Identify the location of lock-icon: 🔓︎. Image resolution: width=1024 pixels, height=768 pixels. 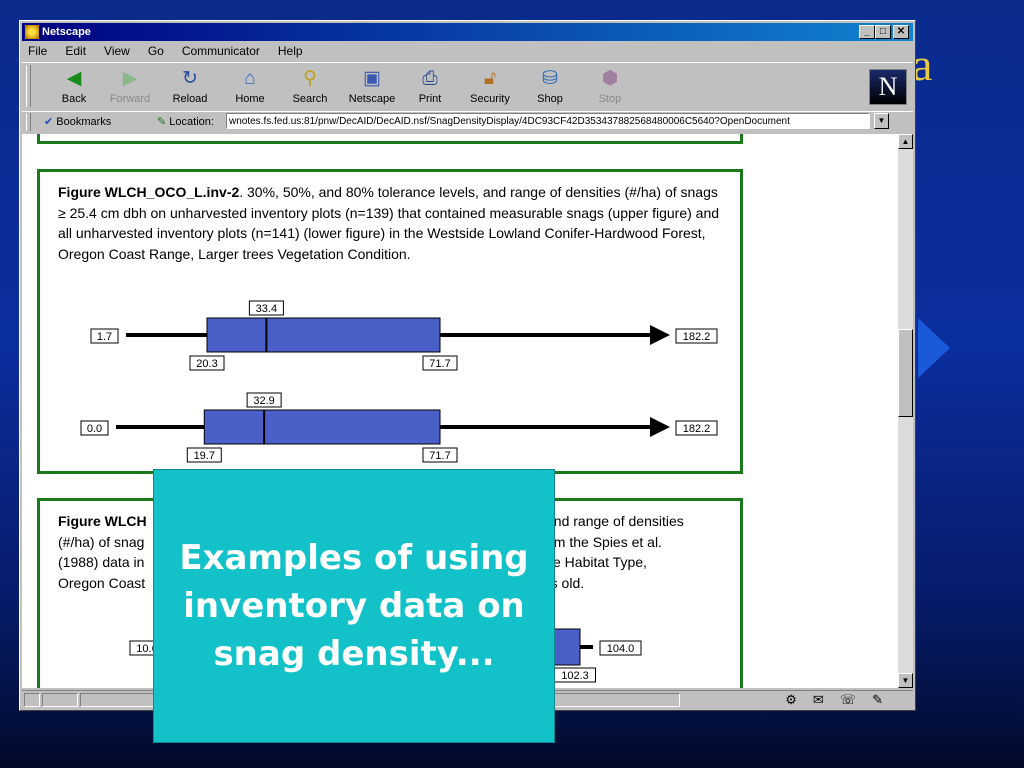
(490, 78).